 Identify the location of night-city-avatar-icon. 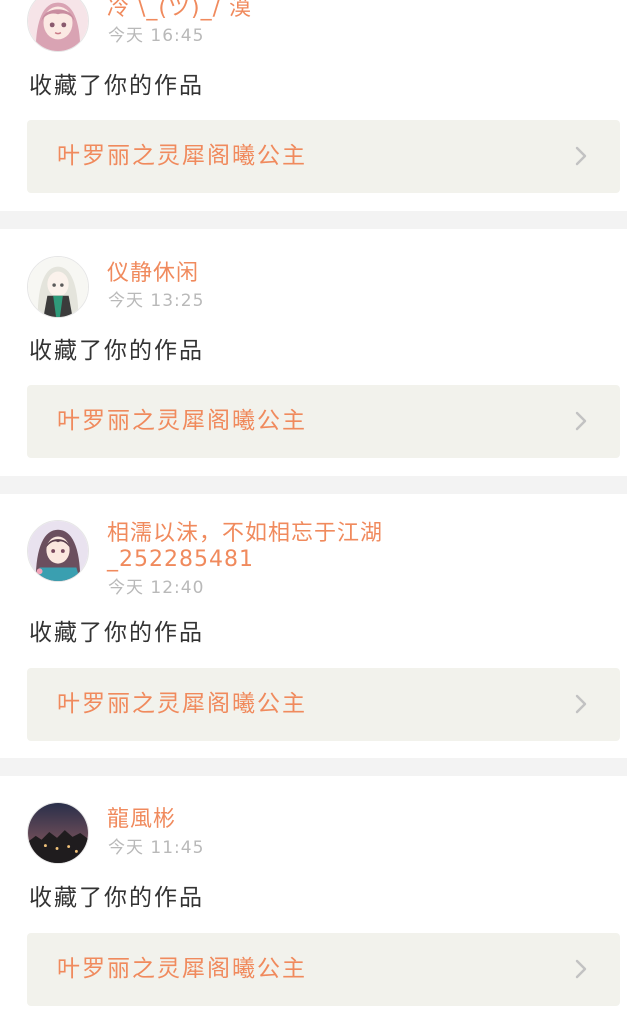
(58, 833).